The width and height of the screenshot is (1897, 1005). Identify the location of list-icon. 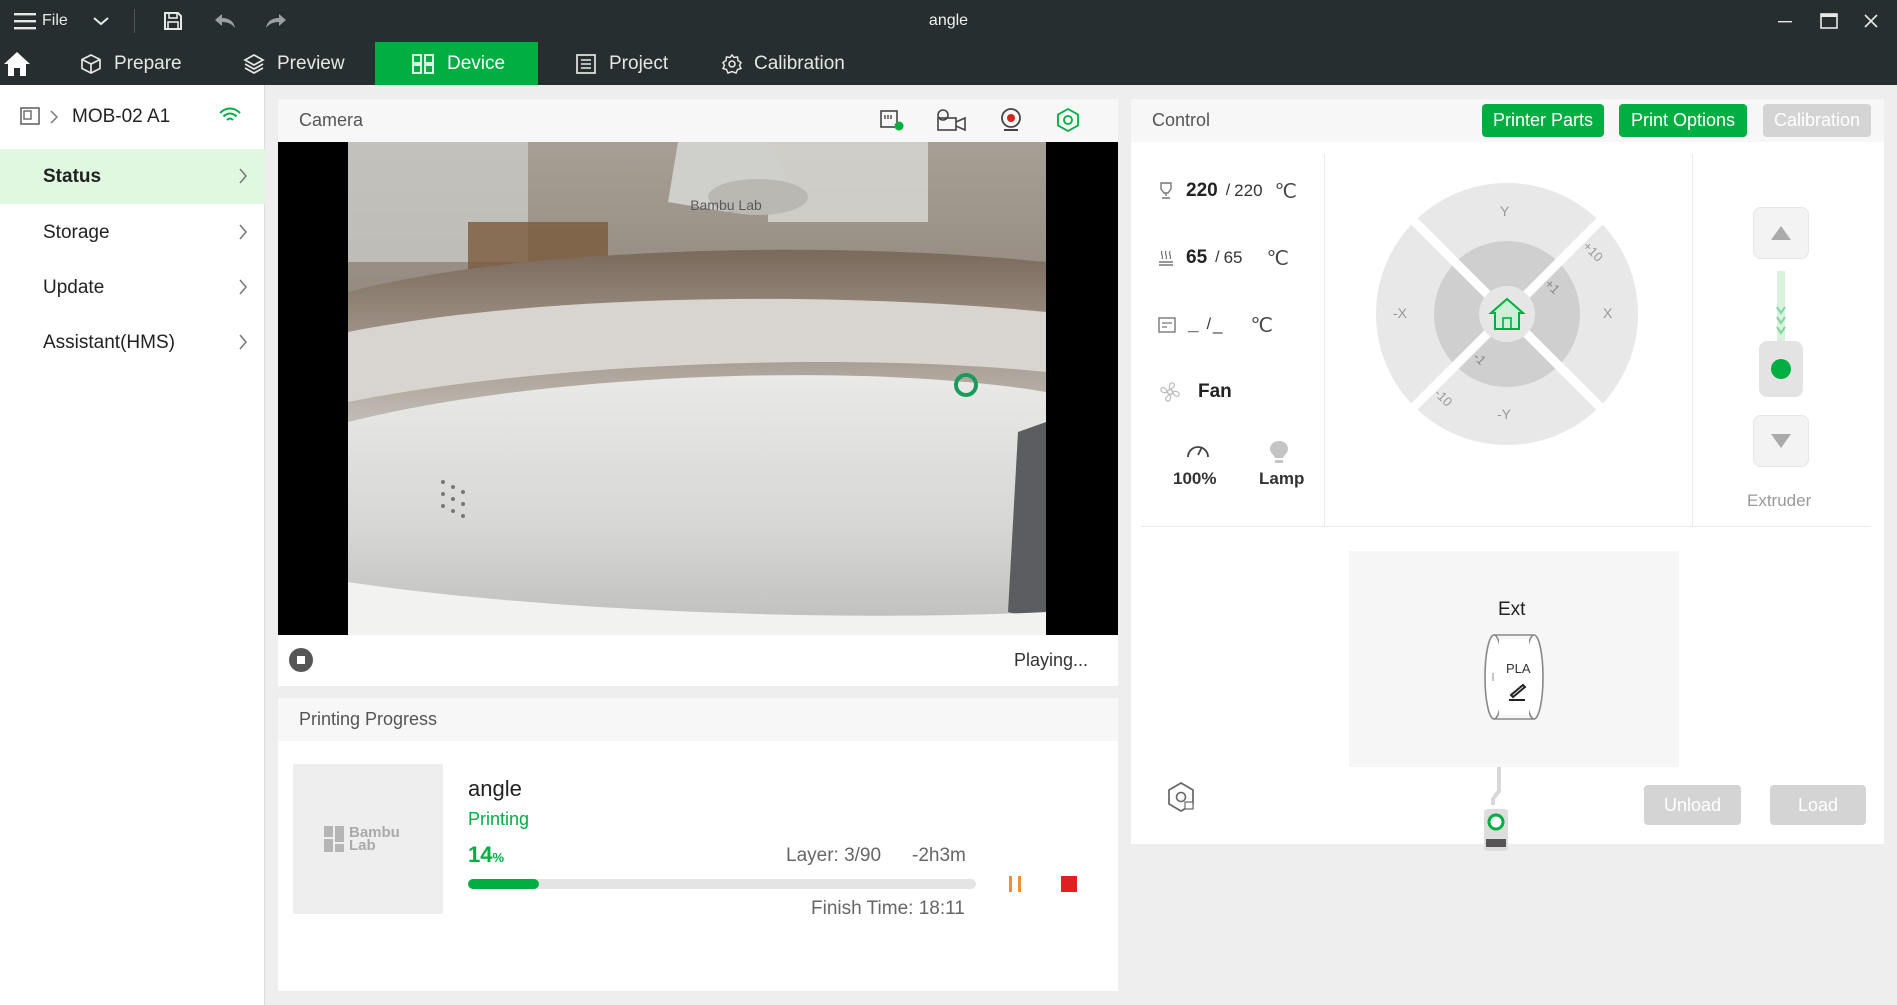
(586, 63).